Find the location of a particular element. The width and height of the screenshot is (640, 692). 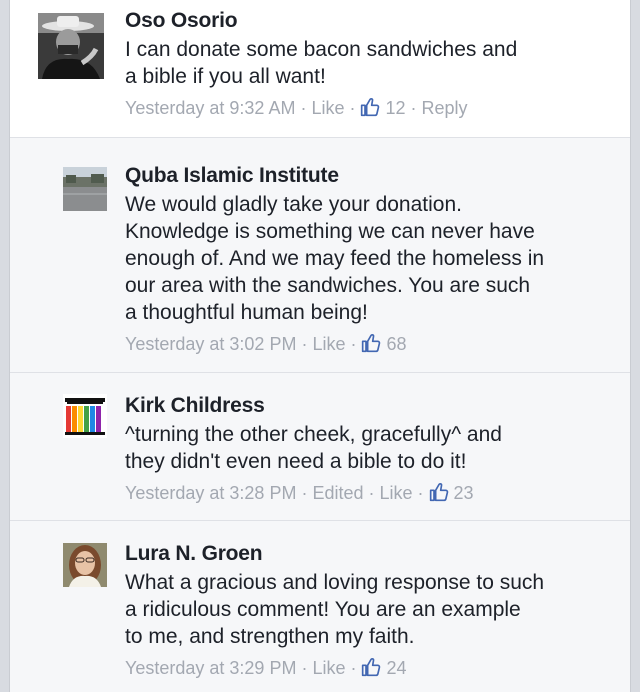

commenter-name: Oso Osorio is located at coordinates (368, 21).